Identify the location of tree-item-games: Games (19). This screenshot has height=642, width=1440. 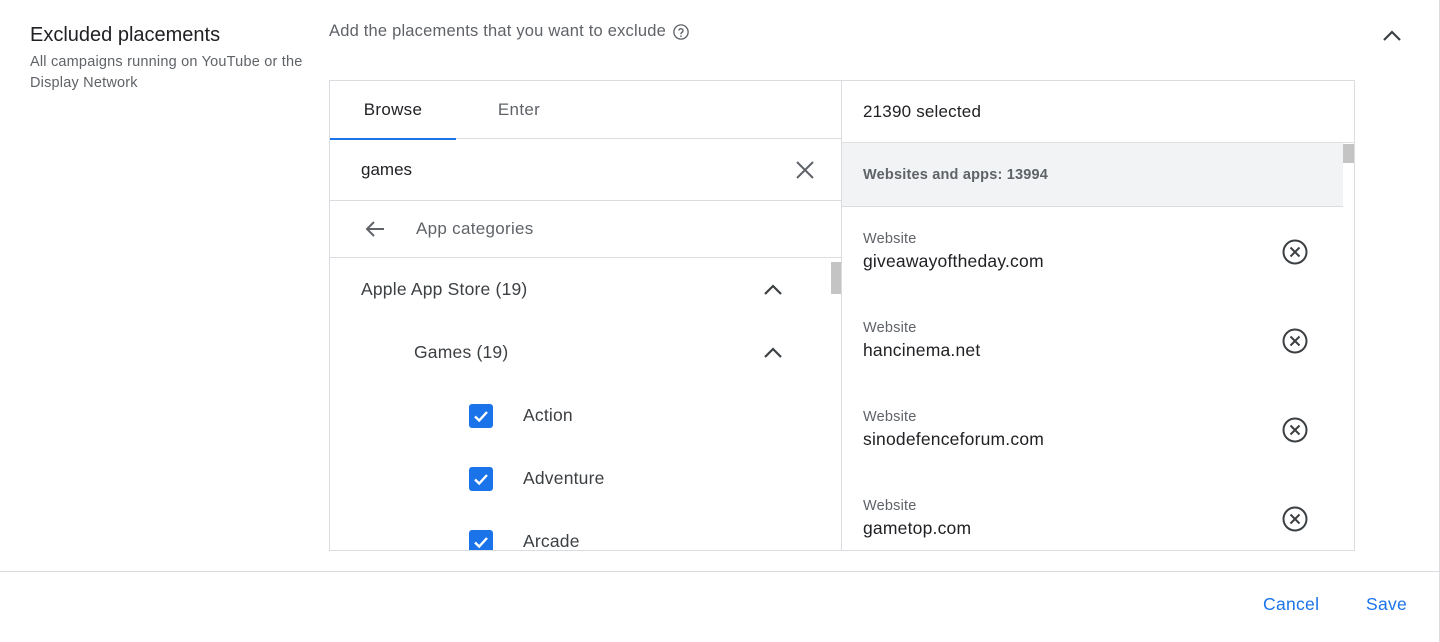
(585, 352).